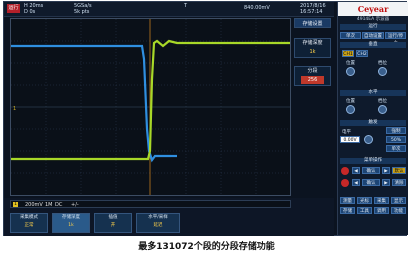  Describe the element at coordinates (382, 101) in the screenshot. I see `h-scale-label: 档位` at that location.